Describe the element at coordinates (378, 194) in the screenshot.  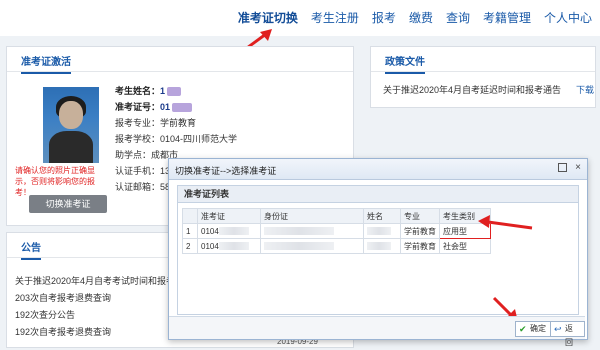
I see `ticket-list-title: 准考证列表` at that location.